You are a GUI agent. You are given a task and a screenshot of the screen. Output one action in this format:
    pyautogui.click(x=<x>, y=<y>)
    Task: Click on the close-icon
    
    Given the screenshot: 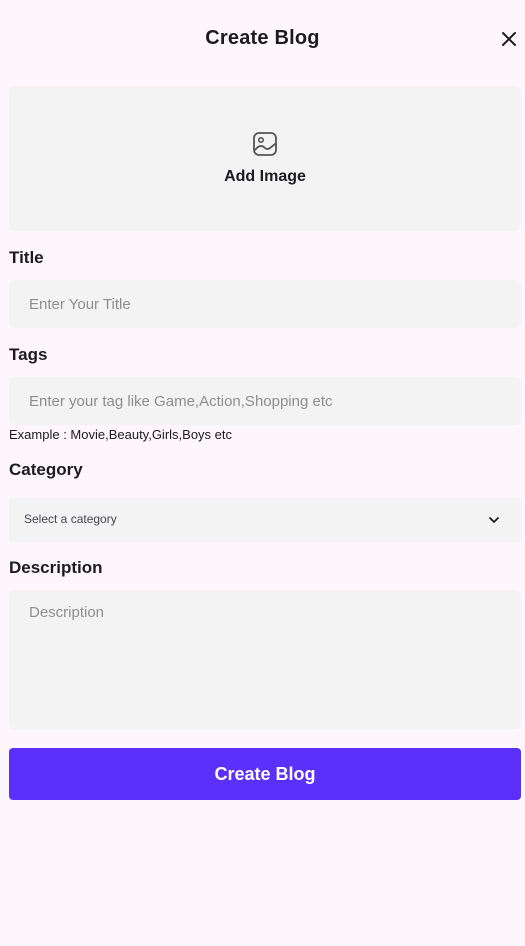 What is the action you would take?
    pyautogui.click(x=509, y=39)
    